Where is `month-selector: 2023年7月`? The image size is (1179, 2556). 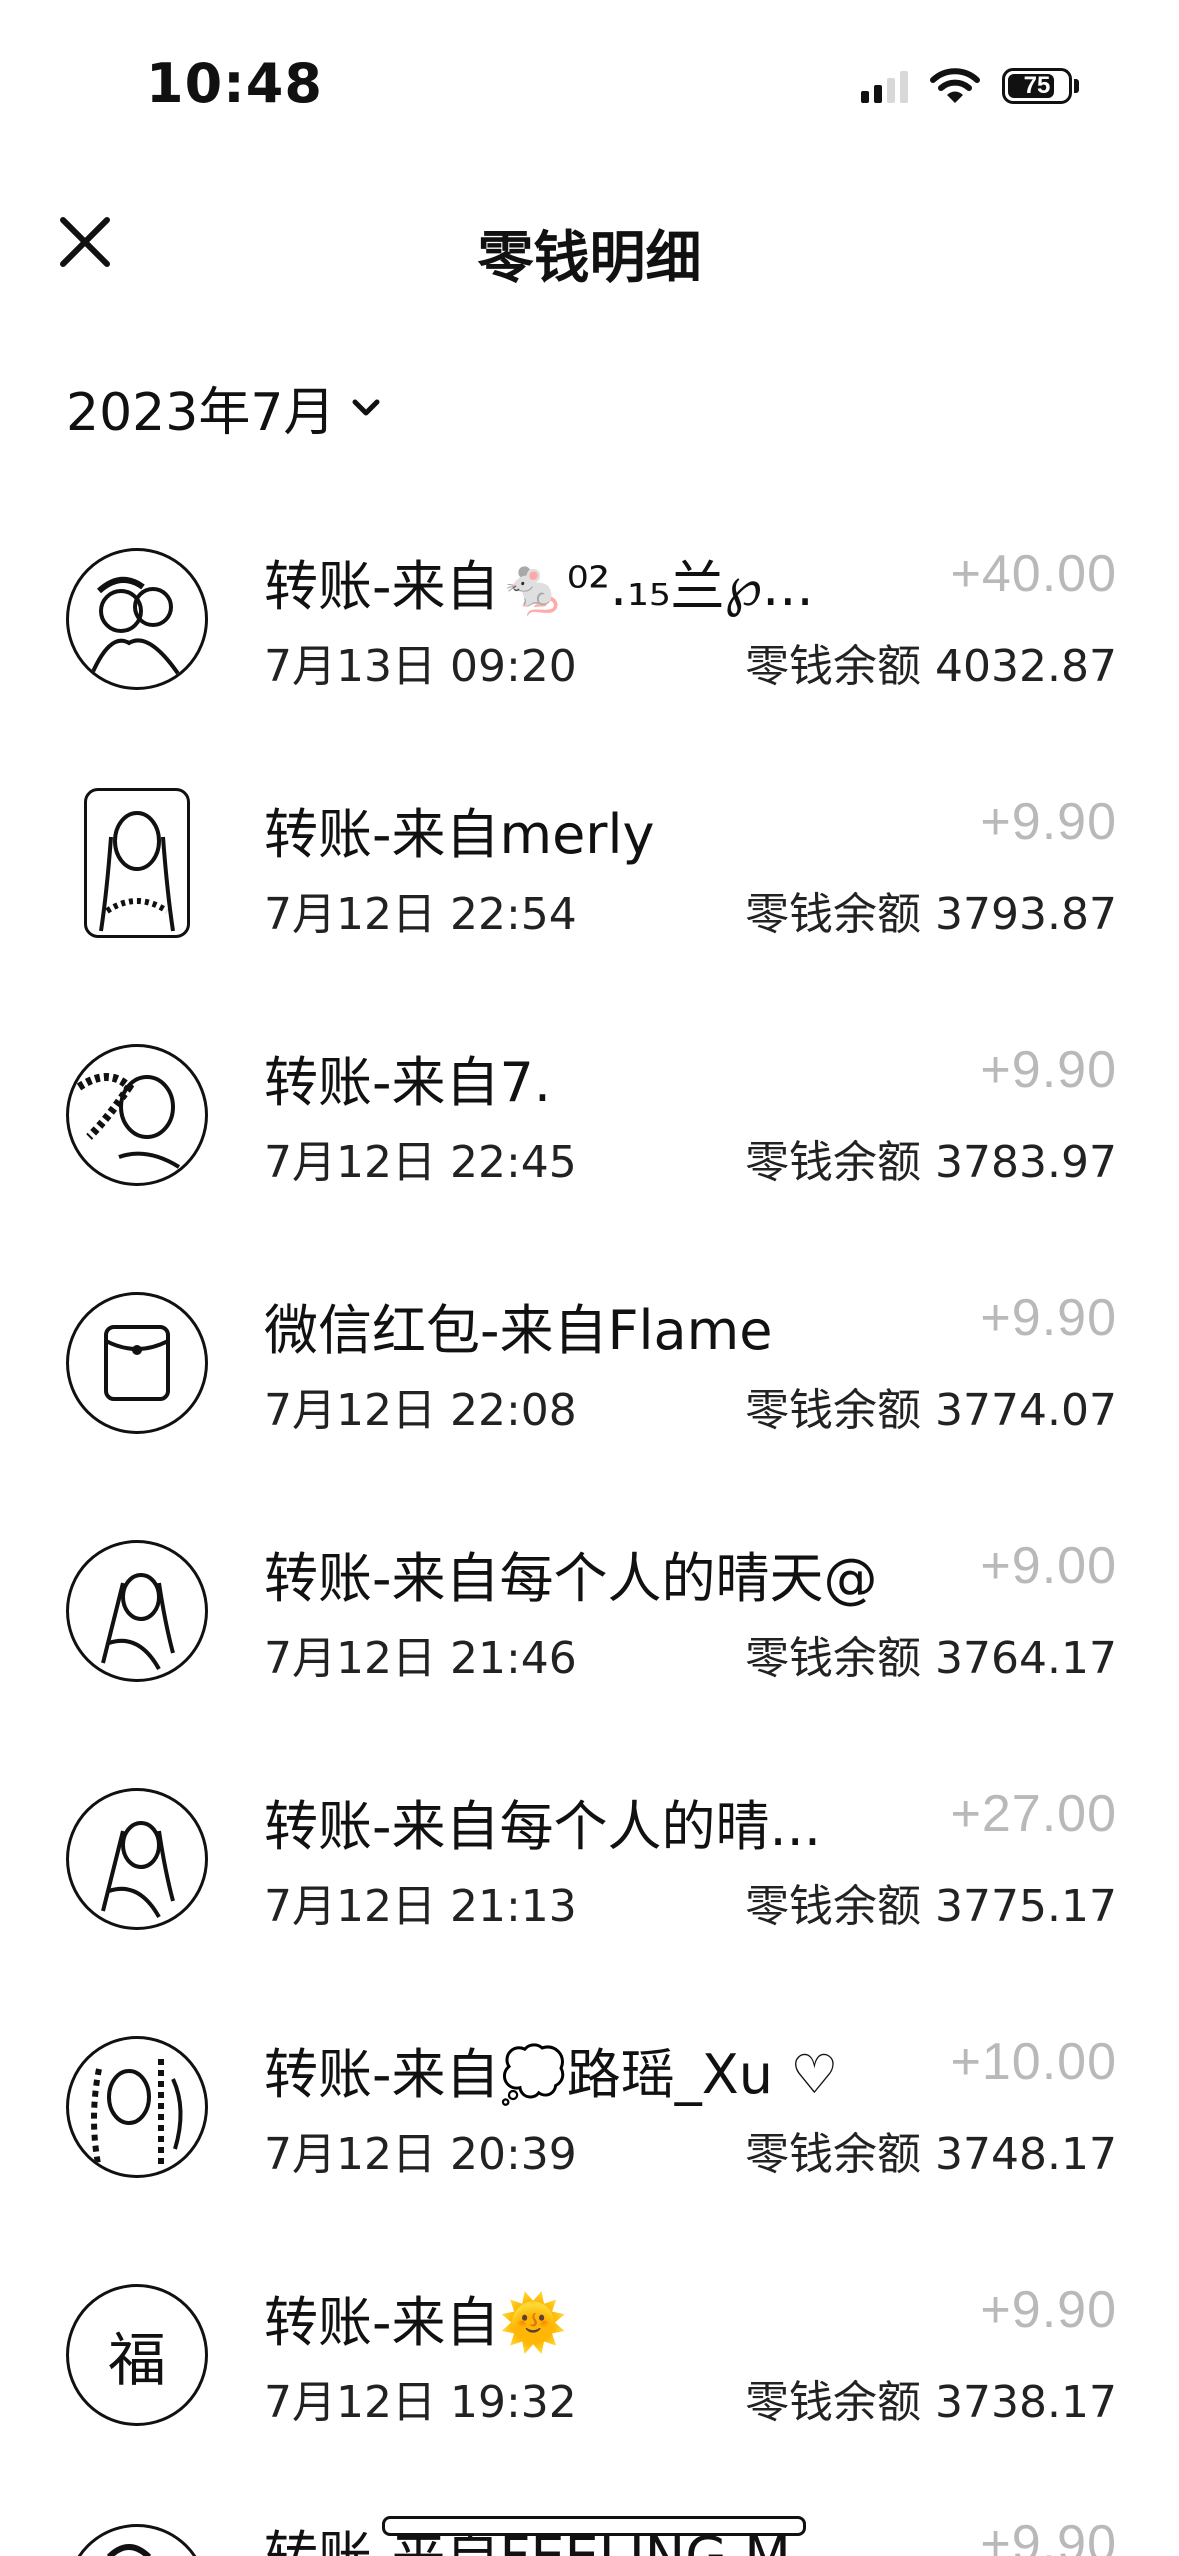 month-selector: 2023年7月 is located at coordinates (224, 407).